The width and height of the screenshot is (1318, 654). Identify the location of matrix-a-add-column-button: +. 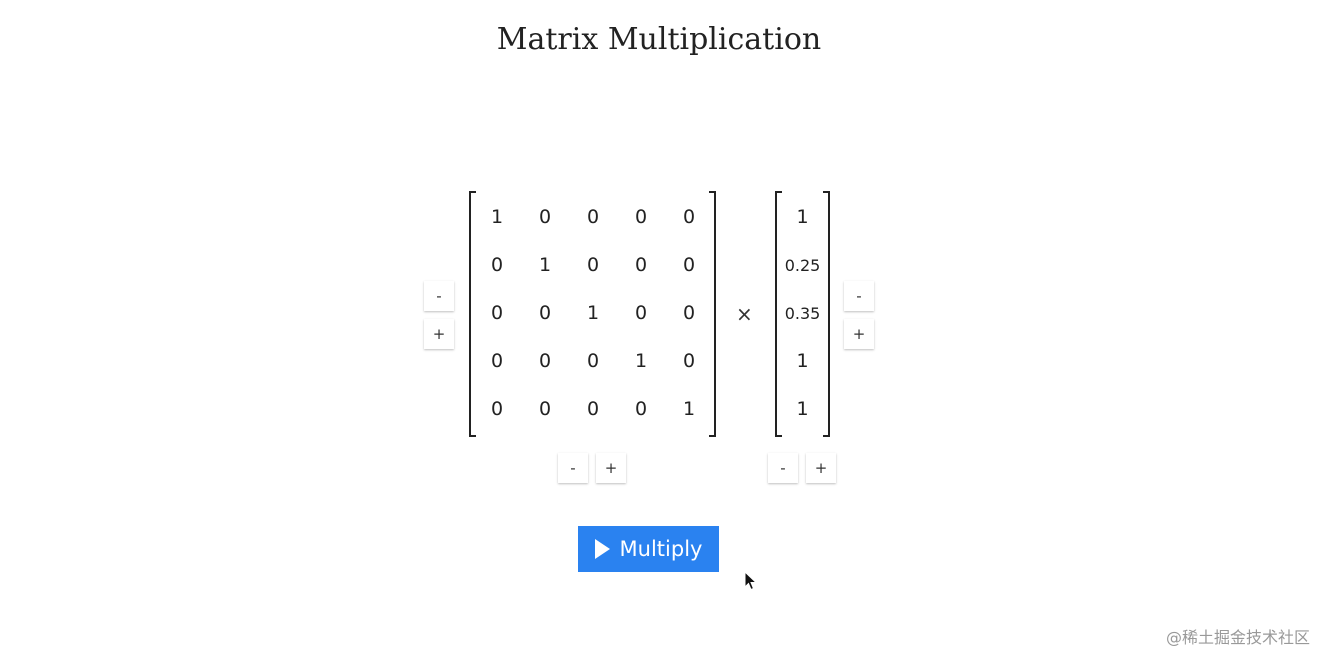
(611, 468).